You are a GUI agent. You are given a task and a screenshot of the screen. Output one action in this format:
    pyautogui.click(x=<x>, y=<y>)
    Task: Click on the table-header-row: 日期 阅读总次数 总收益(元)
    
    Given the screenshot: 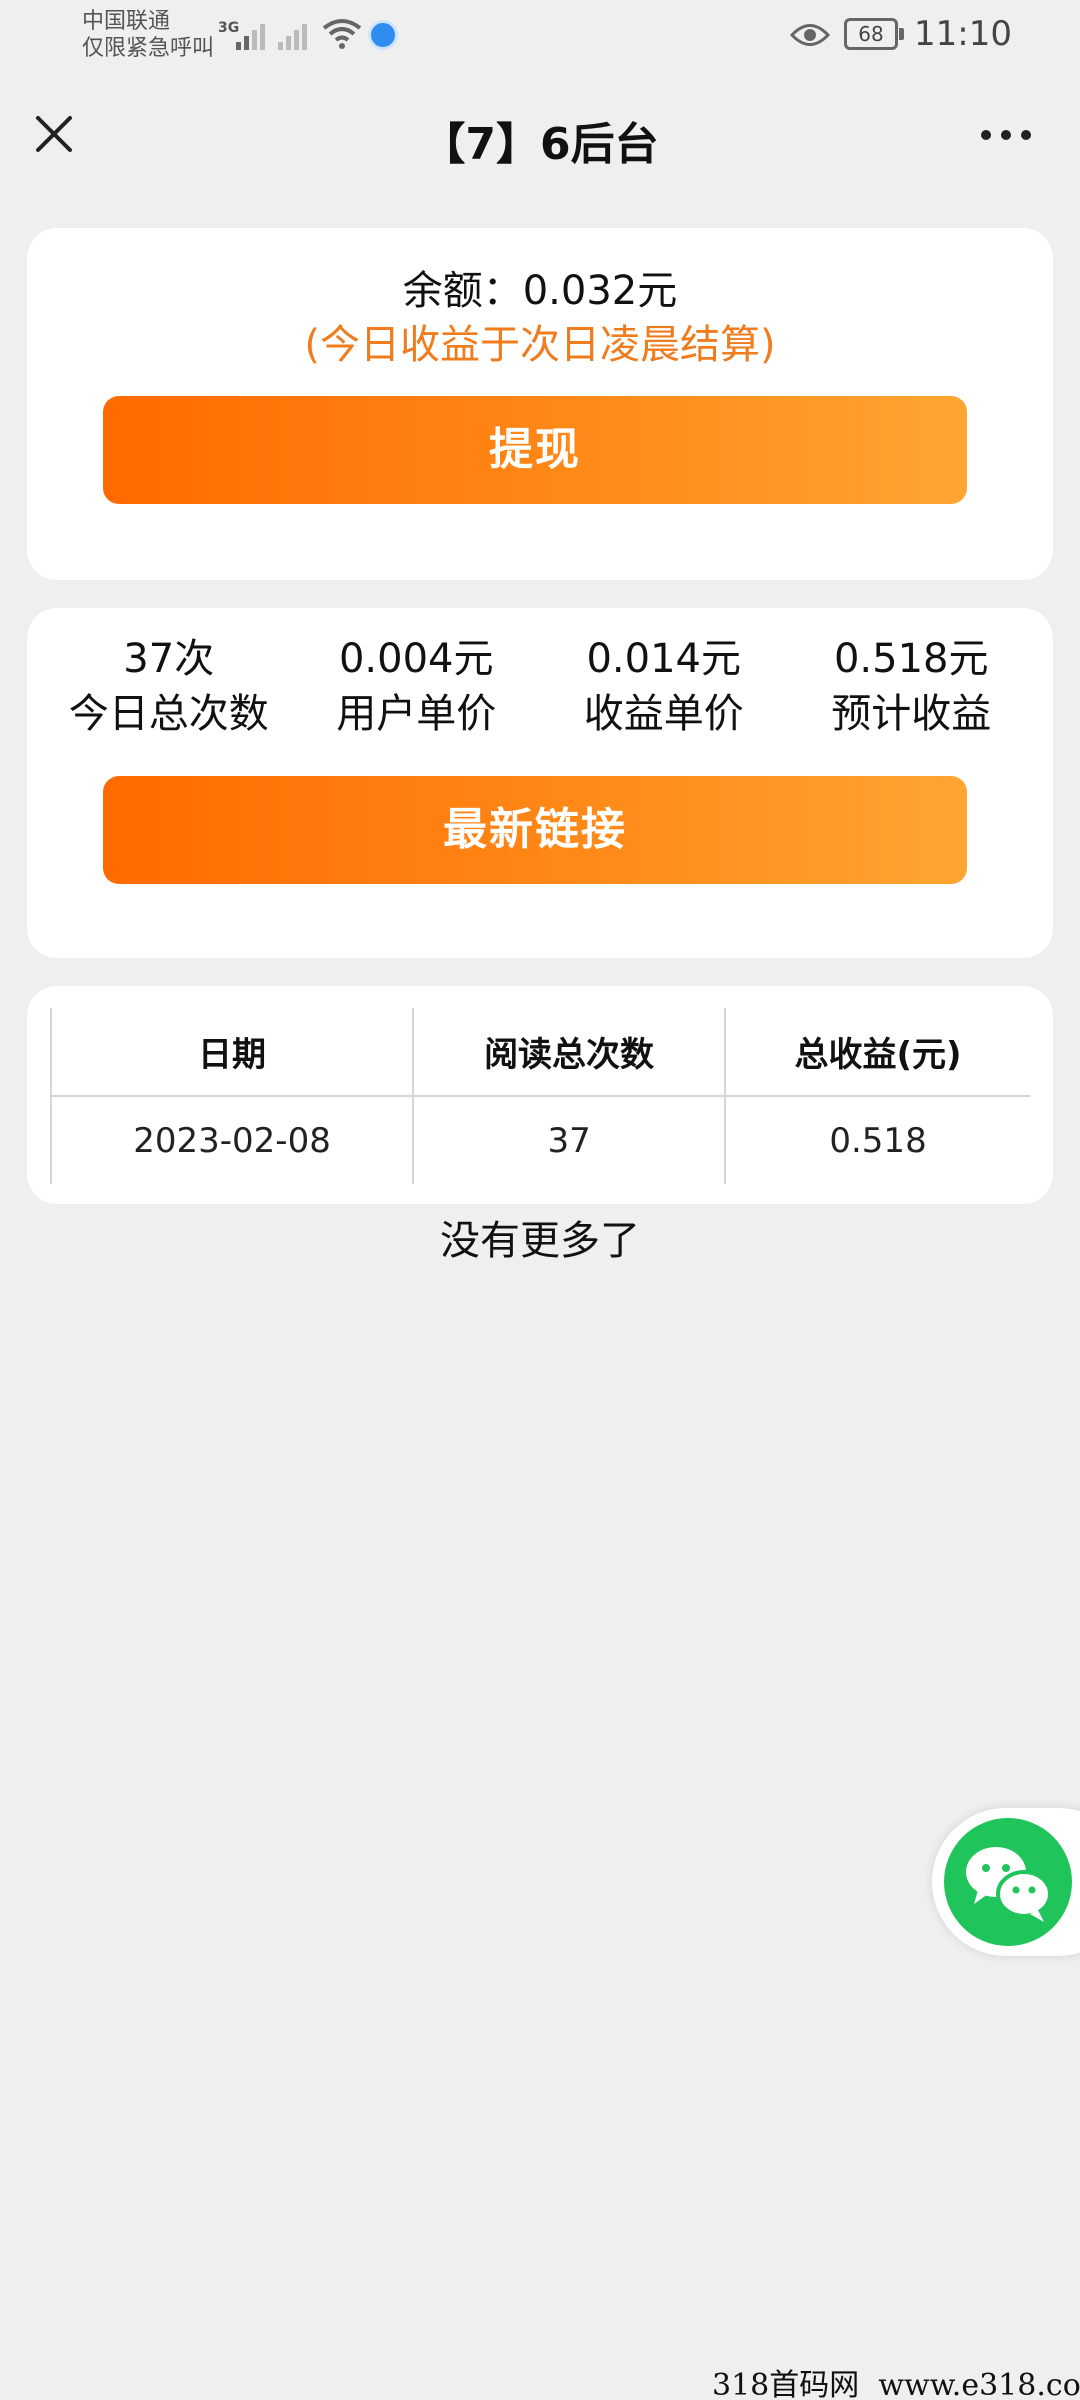 What is the action you would take?
    pyautogui.click(x=539, y=1052)
    